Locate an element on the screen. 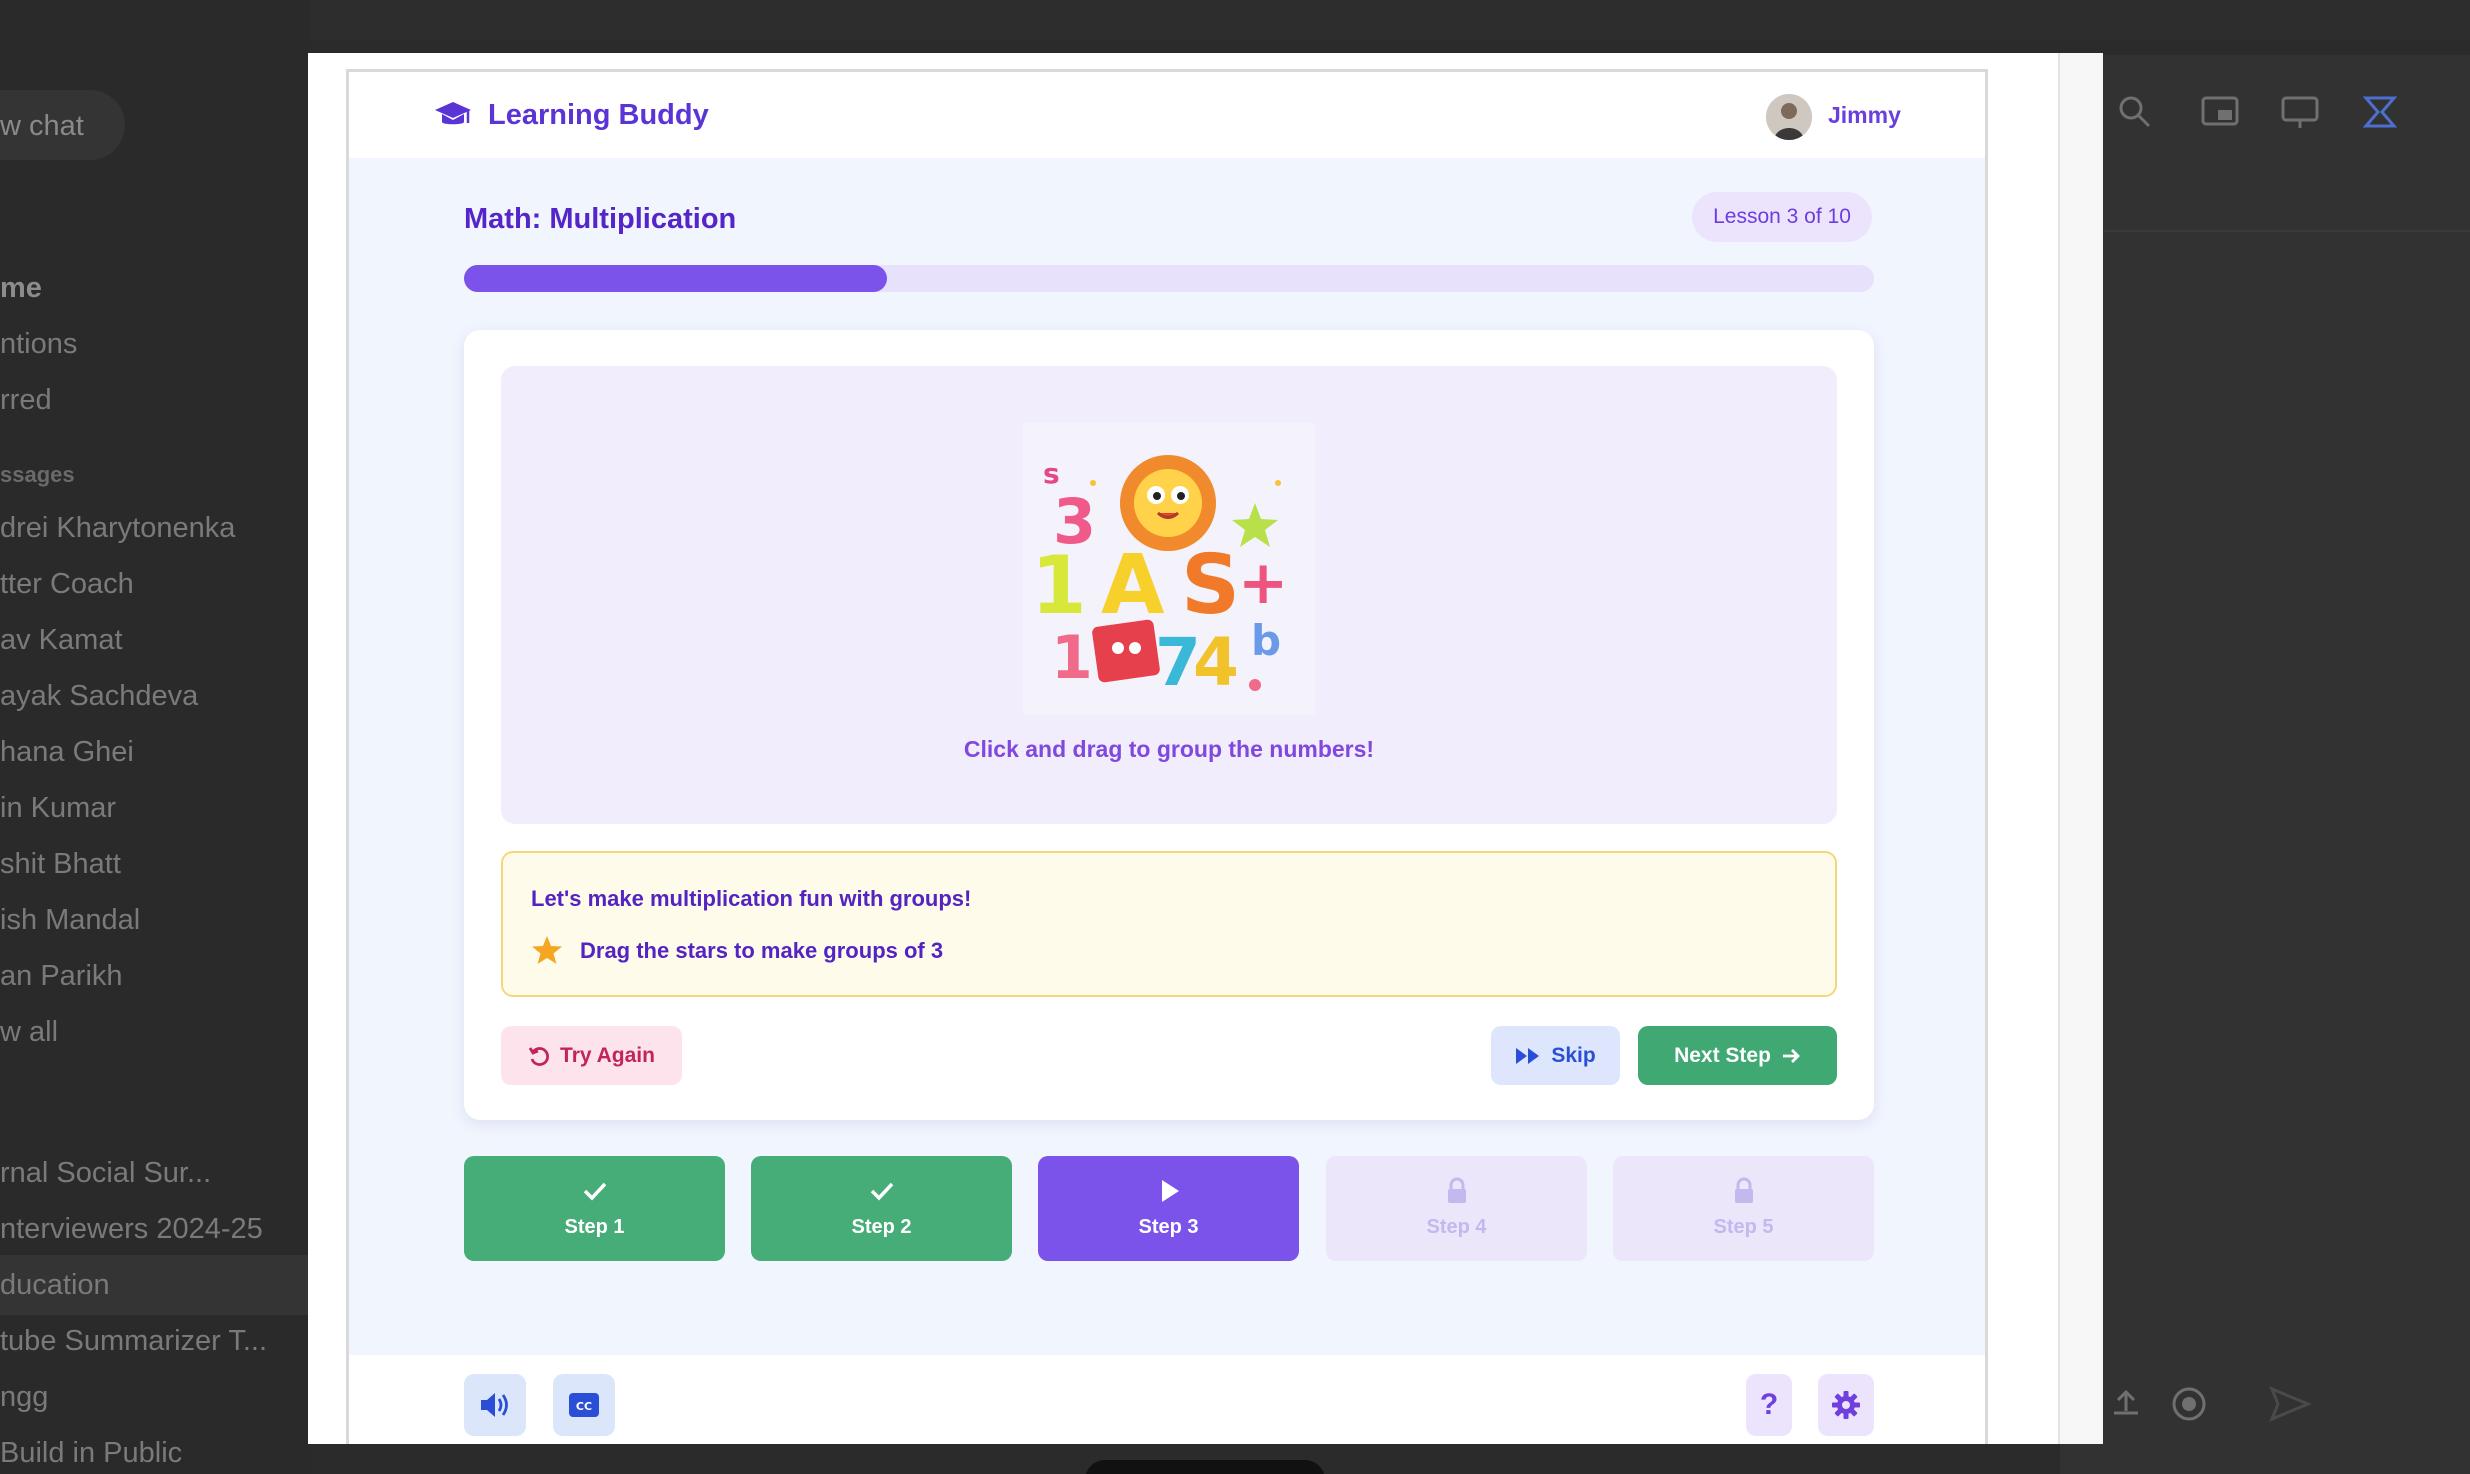 This screenshot has height=1474, width=2470. avatar is located at coordinates (1789, 117).